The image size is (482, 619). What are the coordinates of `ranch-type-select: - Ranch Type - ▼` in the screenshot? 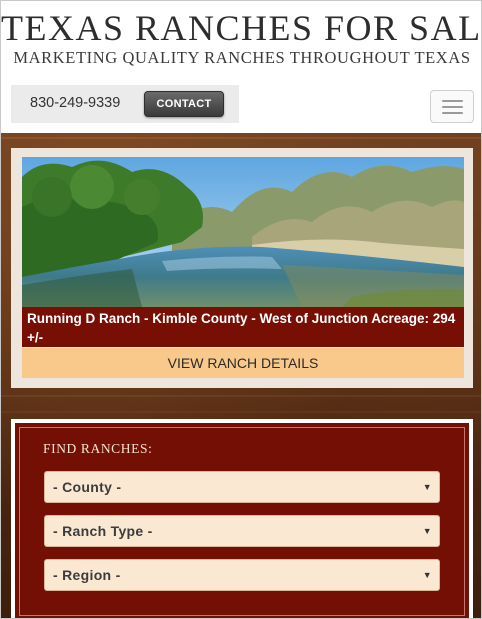 It's located at (242, 531).